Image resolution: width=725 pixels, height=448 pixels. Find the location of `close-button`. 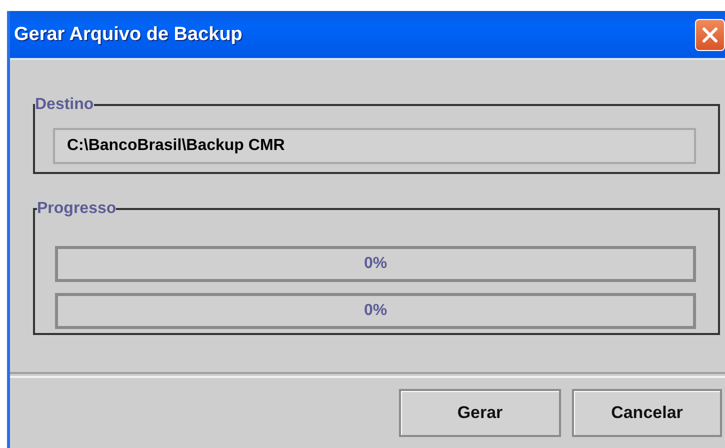

close-button is located at coordinates (710, 34).